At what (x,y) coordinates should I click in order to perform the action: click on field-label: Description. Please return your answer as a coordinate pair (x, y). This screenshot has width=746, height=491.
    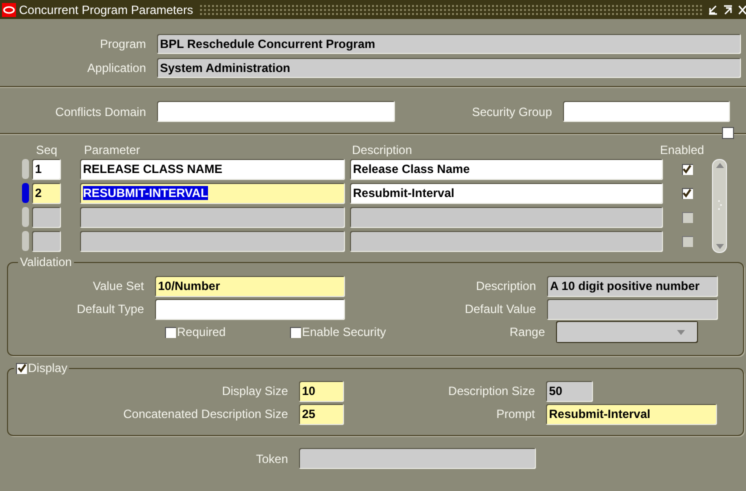
    Looking at the image, I should click on (505, 286).